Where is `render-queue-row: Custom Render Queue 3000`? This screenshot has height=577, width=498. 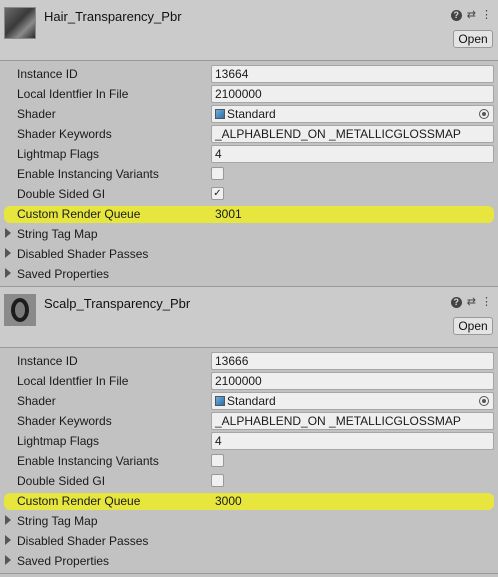 render-queue-row: Custom Render Queue 3000 is located at coordinates (249, 501).